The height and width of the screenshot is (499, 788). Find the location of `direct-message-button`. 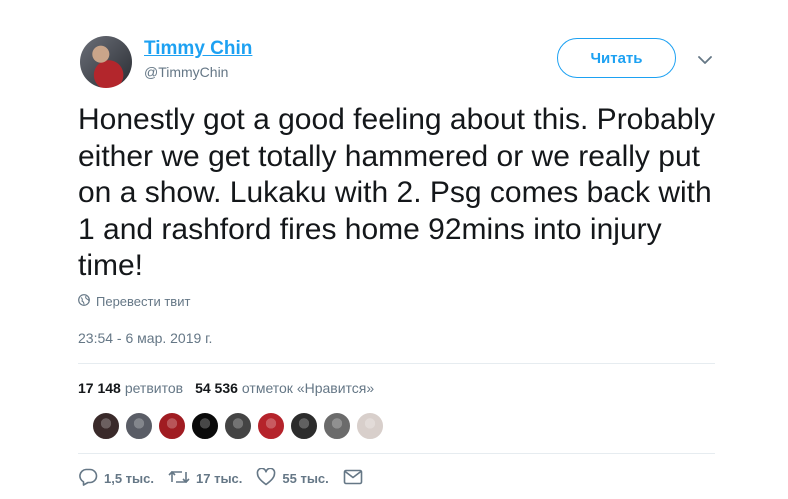

direct-message-button is located at coordinates (353, 478).